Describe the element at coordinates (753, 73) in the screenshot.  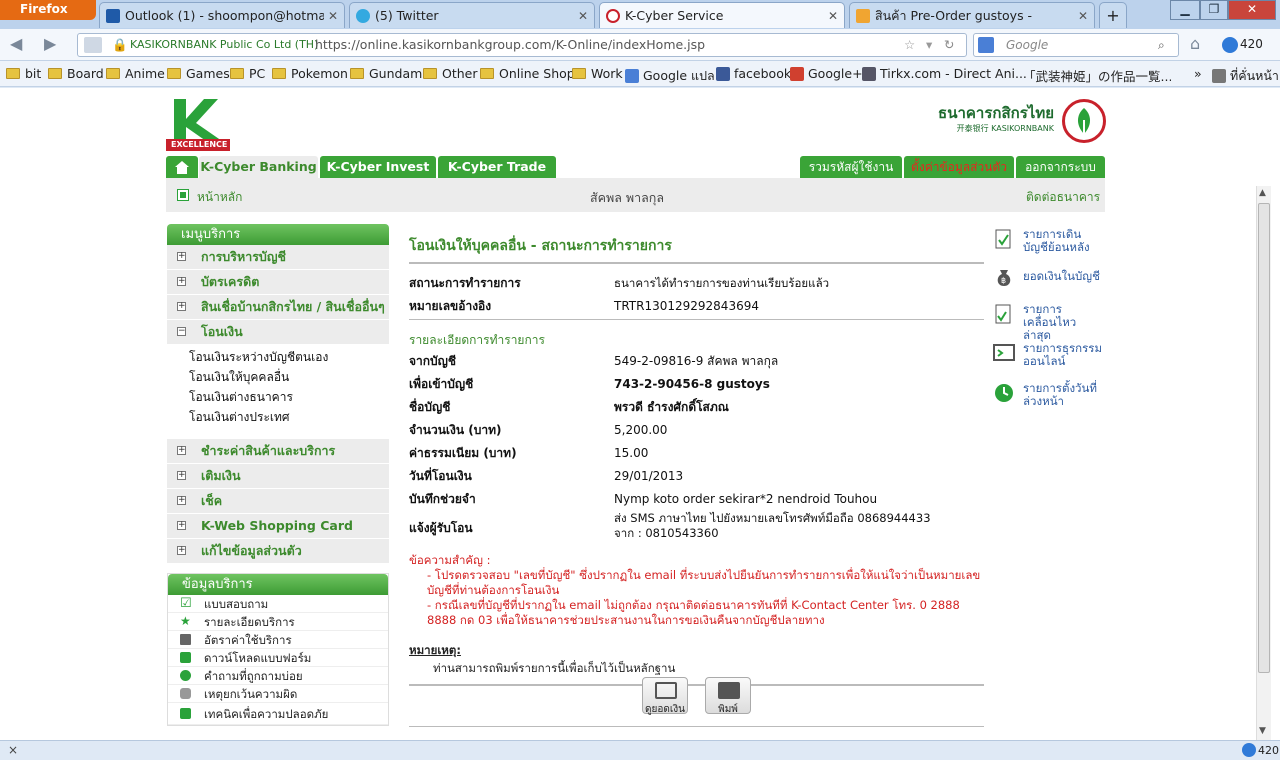
I see `bookmark-facebook: facebook` at that location.